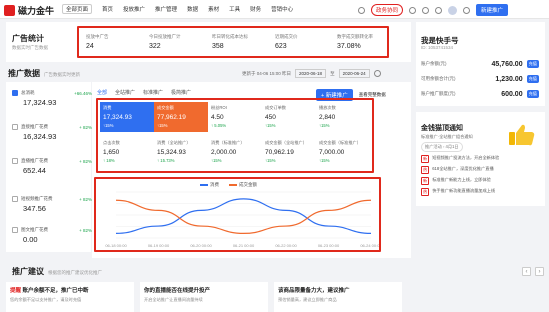  Describe the element at coordinates (57, 271) in the screenshot. I see `suggestions-header: 推广建议 根据您的推广建议优化推广` at that location.